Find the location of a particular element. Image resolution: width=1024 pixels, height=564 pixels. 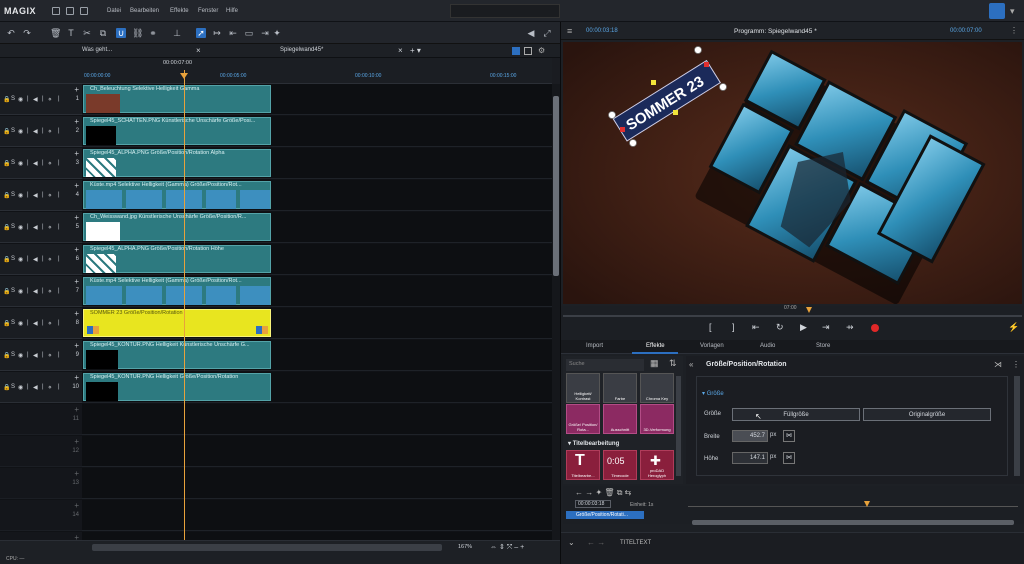

magnet-icon: ∪ is located at coordinates (121, 33).